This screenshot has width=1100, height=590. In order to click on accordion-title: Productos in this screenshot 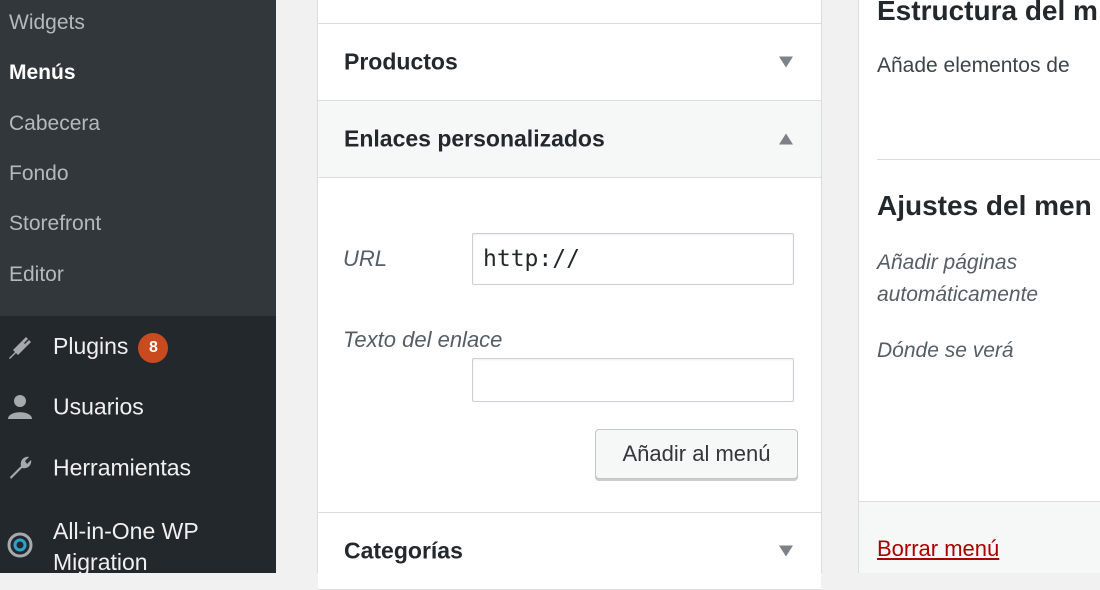, I will do `click(401, 61)`.